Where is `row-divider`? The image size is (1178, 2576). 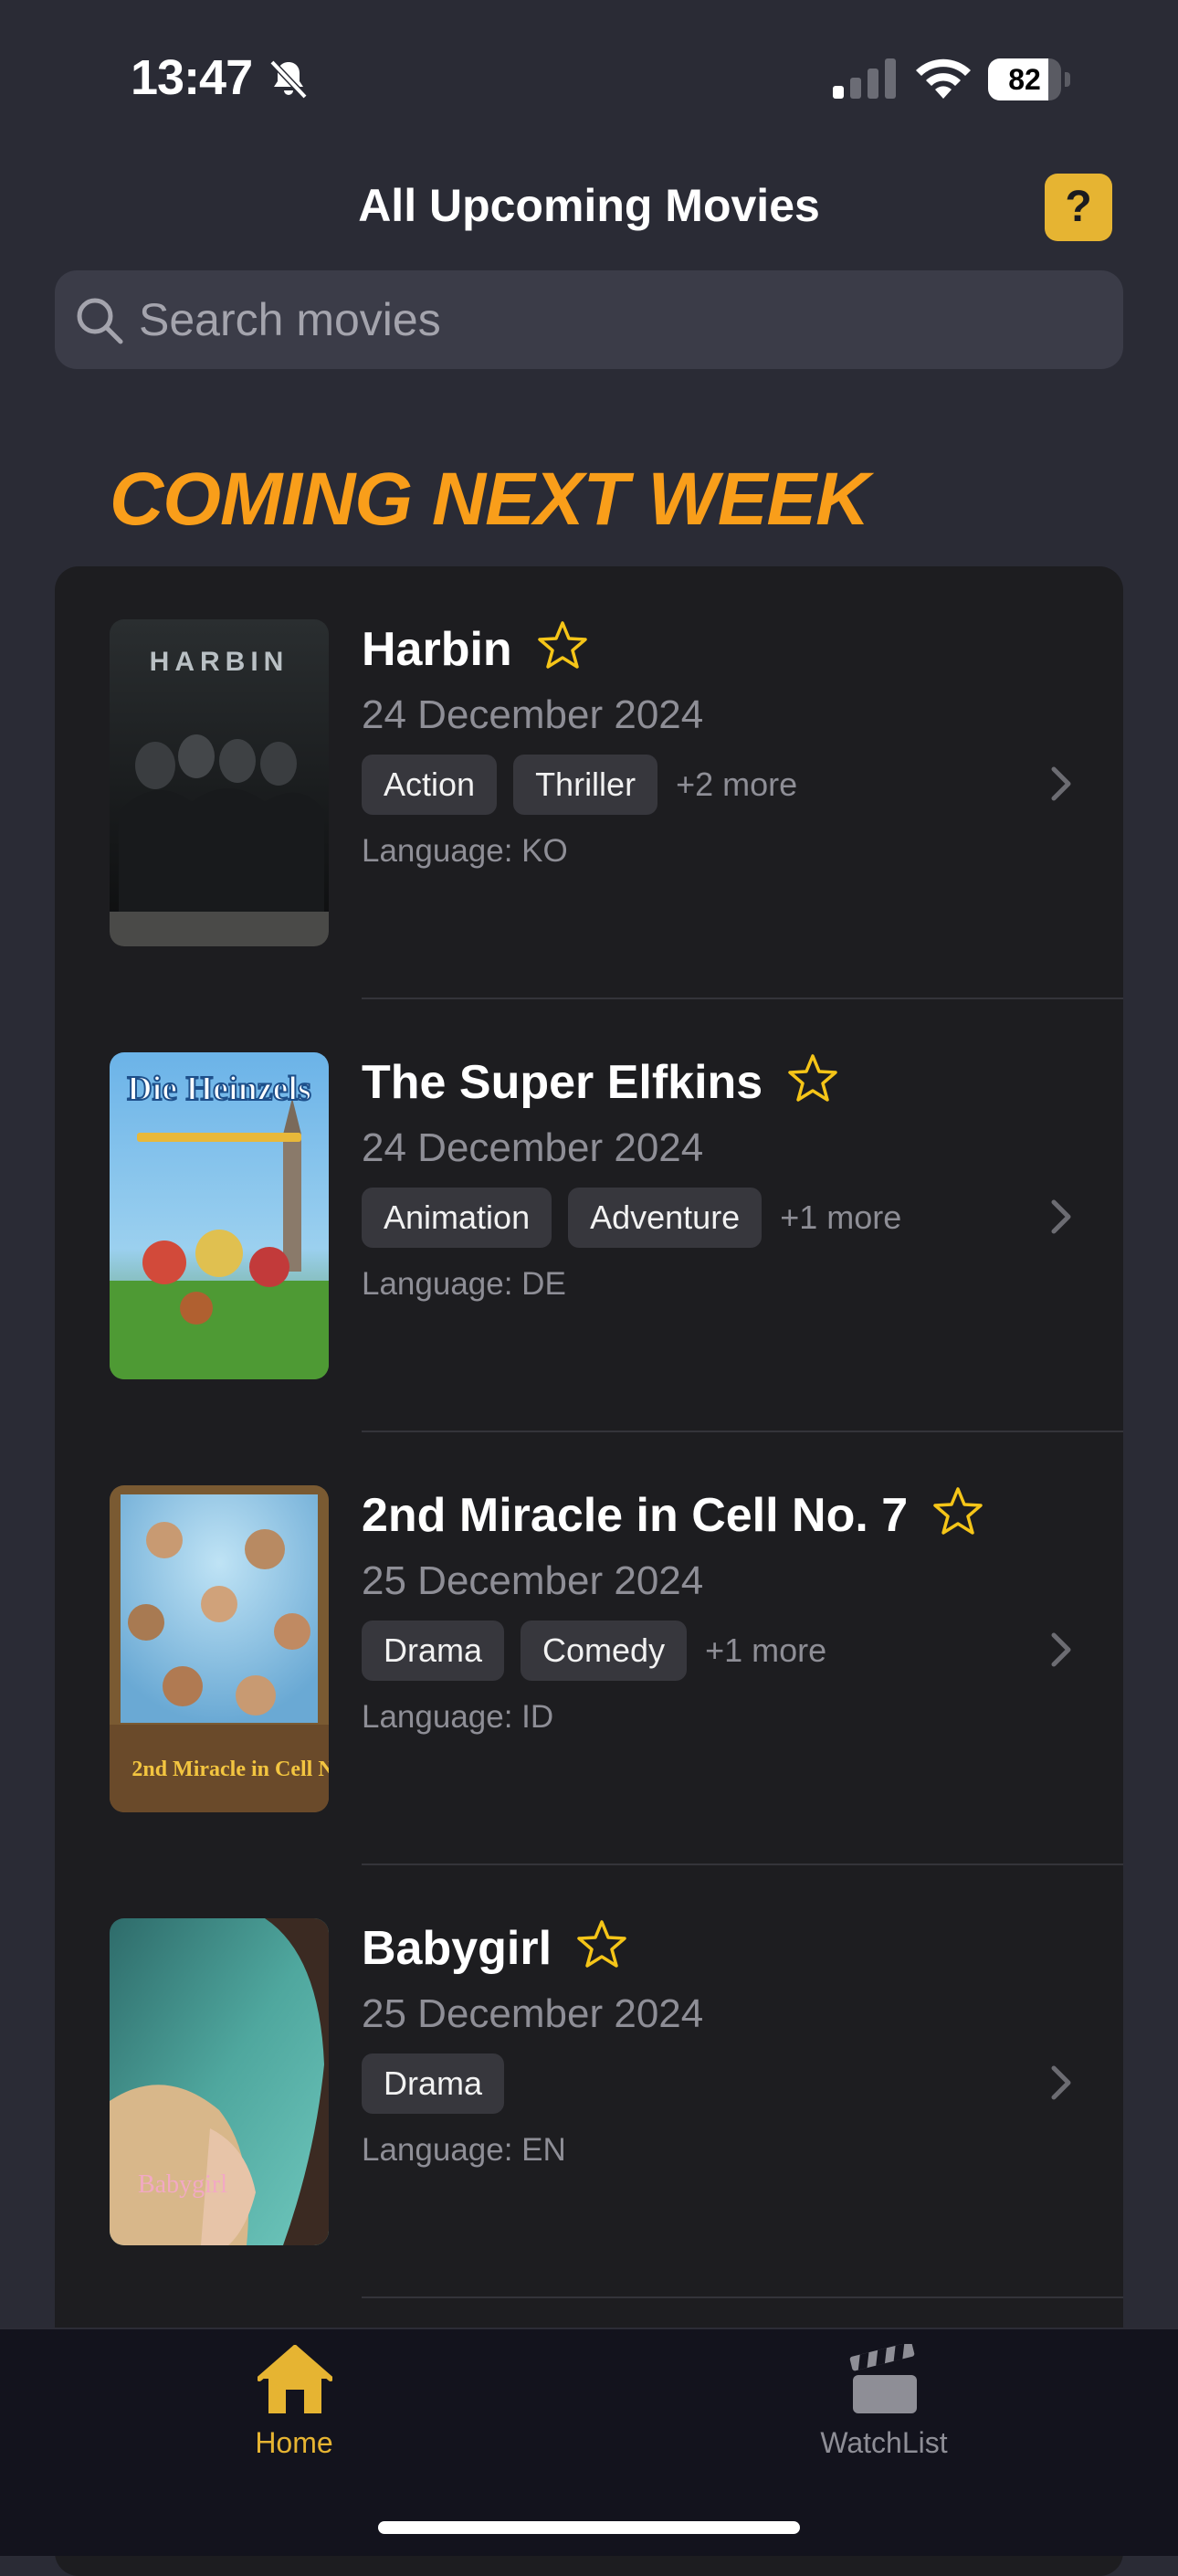 row-divider is located at coordinates (742, 2297).